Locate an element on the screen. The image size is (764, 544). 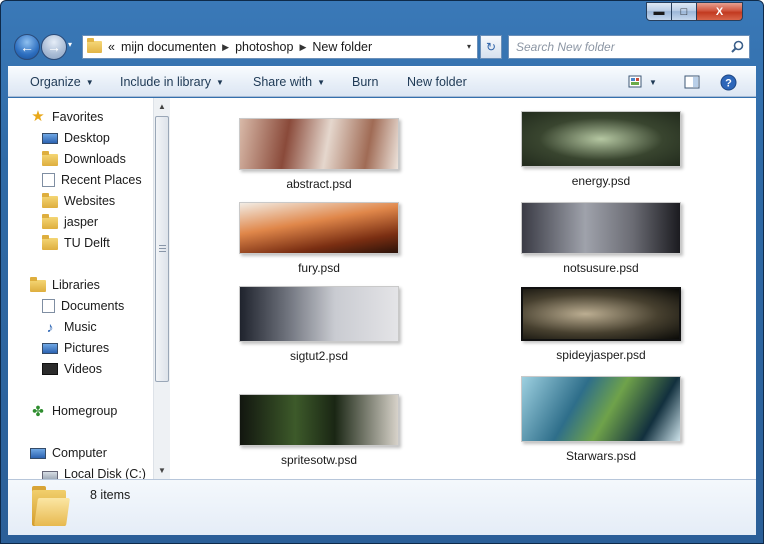
file-name: energy.psd is located at coordinates (601, 181).